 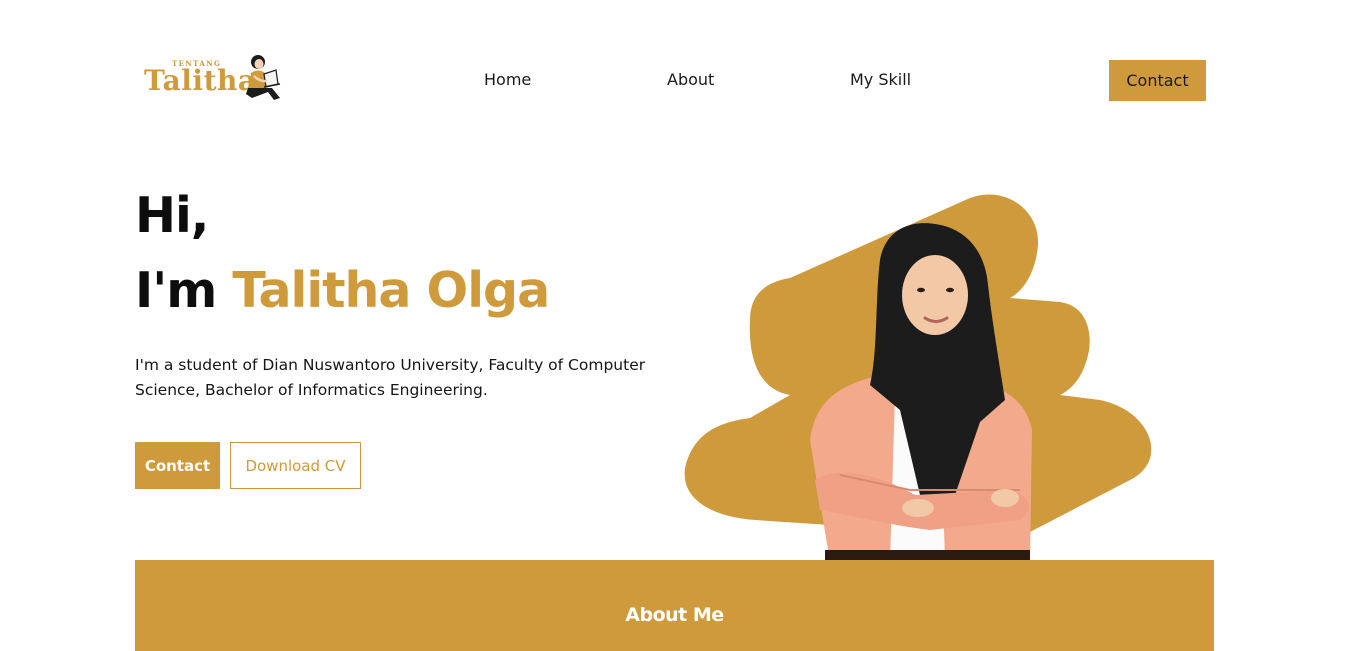 I want to click on hero-contact-button: Contact, so click(x=177, y=465).